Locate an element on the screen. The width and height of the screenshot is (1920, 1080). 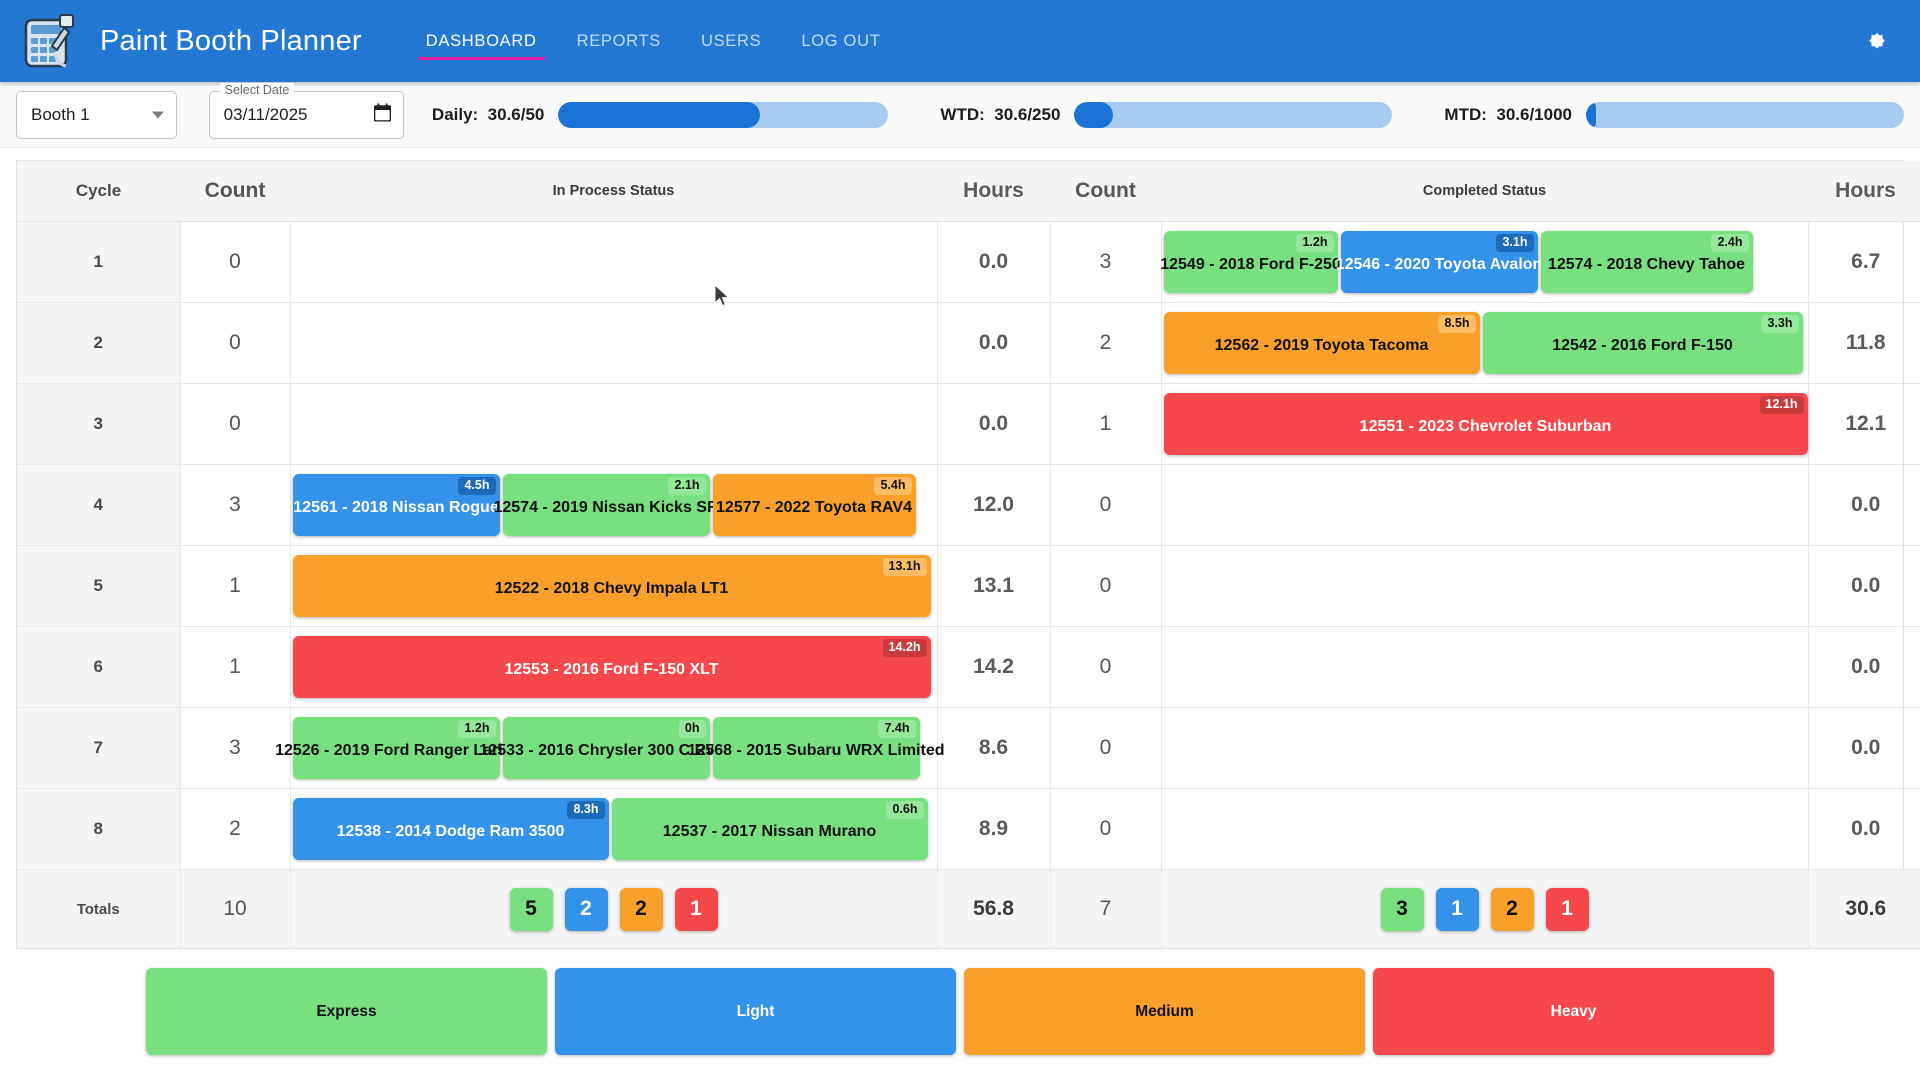
cell-completed-count: 3 is located at coordinates (1106, 262).